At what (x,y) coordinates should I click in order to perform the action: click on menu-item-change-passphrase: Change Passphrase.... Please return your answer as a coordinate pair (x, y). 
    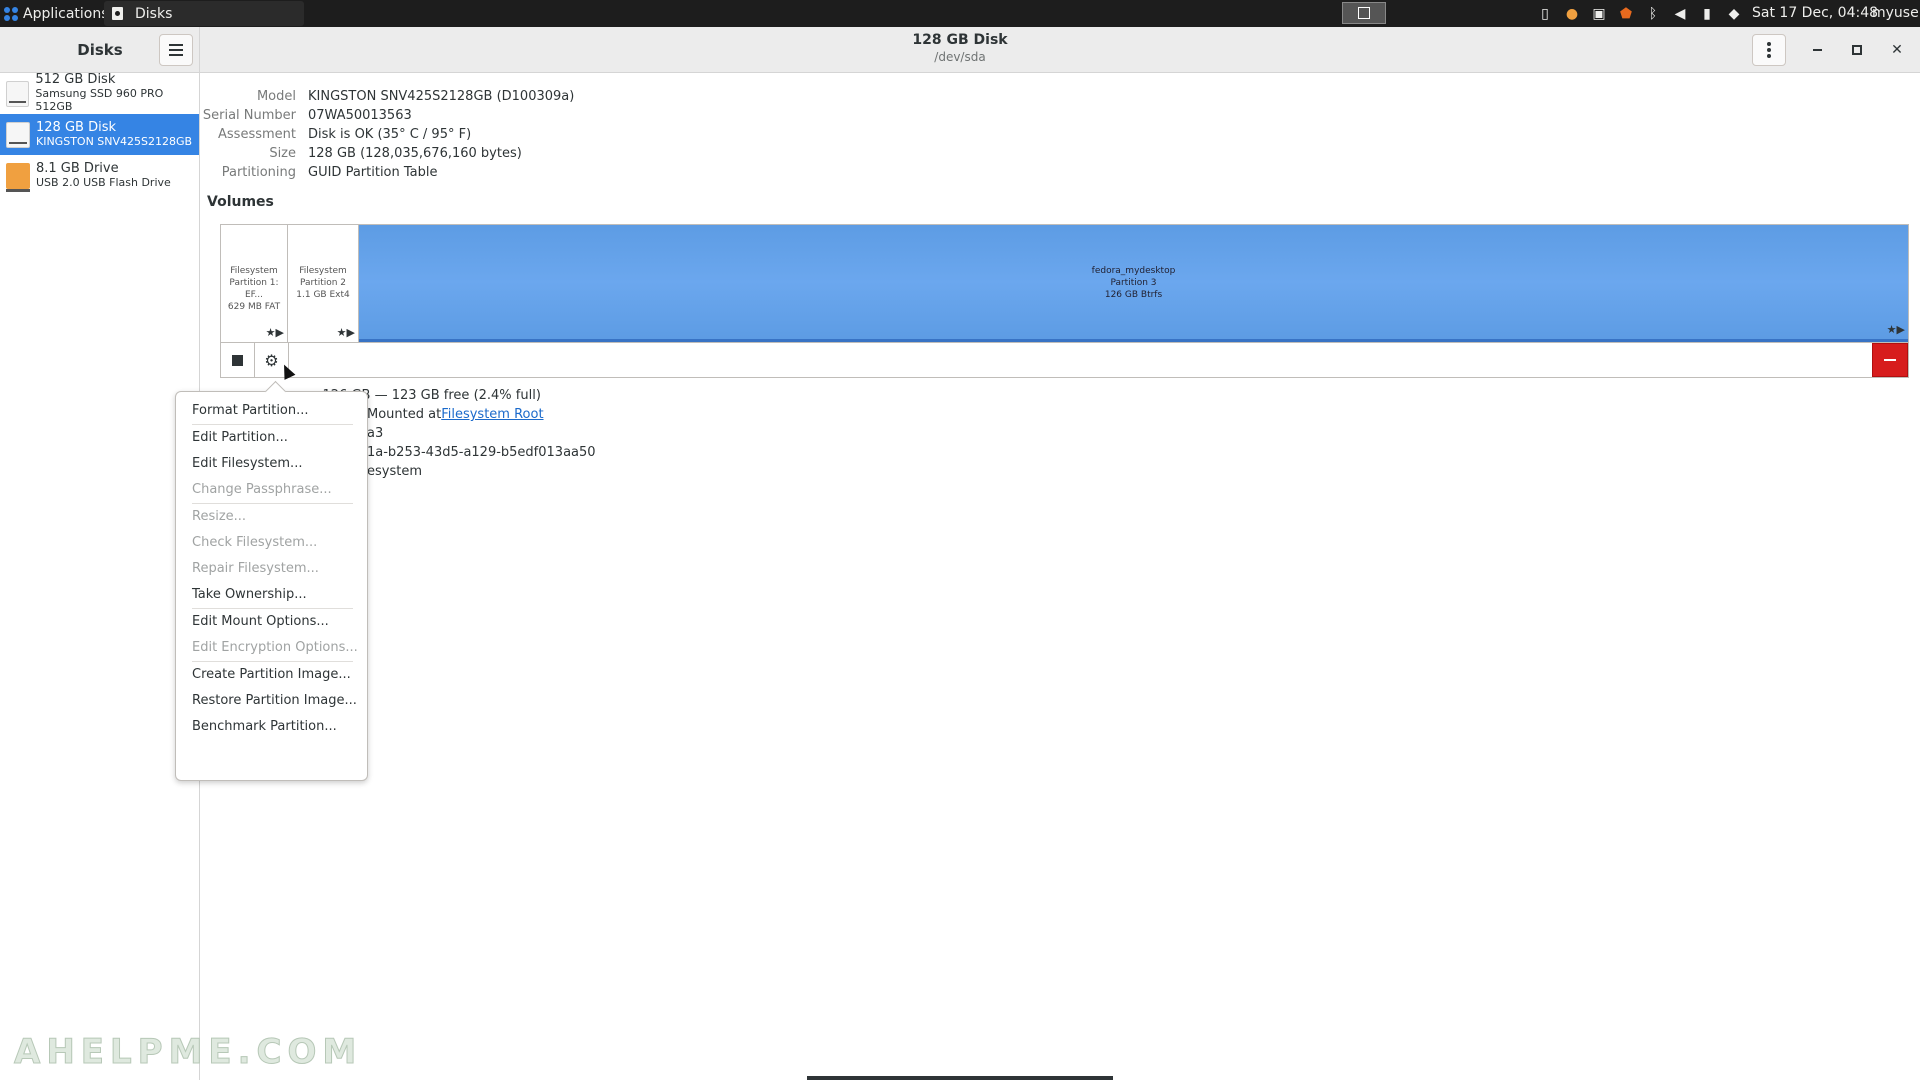
    Looking at the image, I should click on (262, 489).